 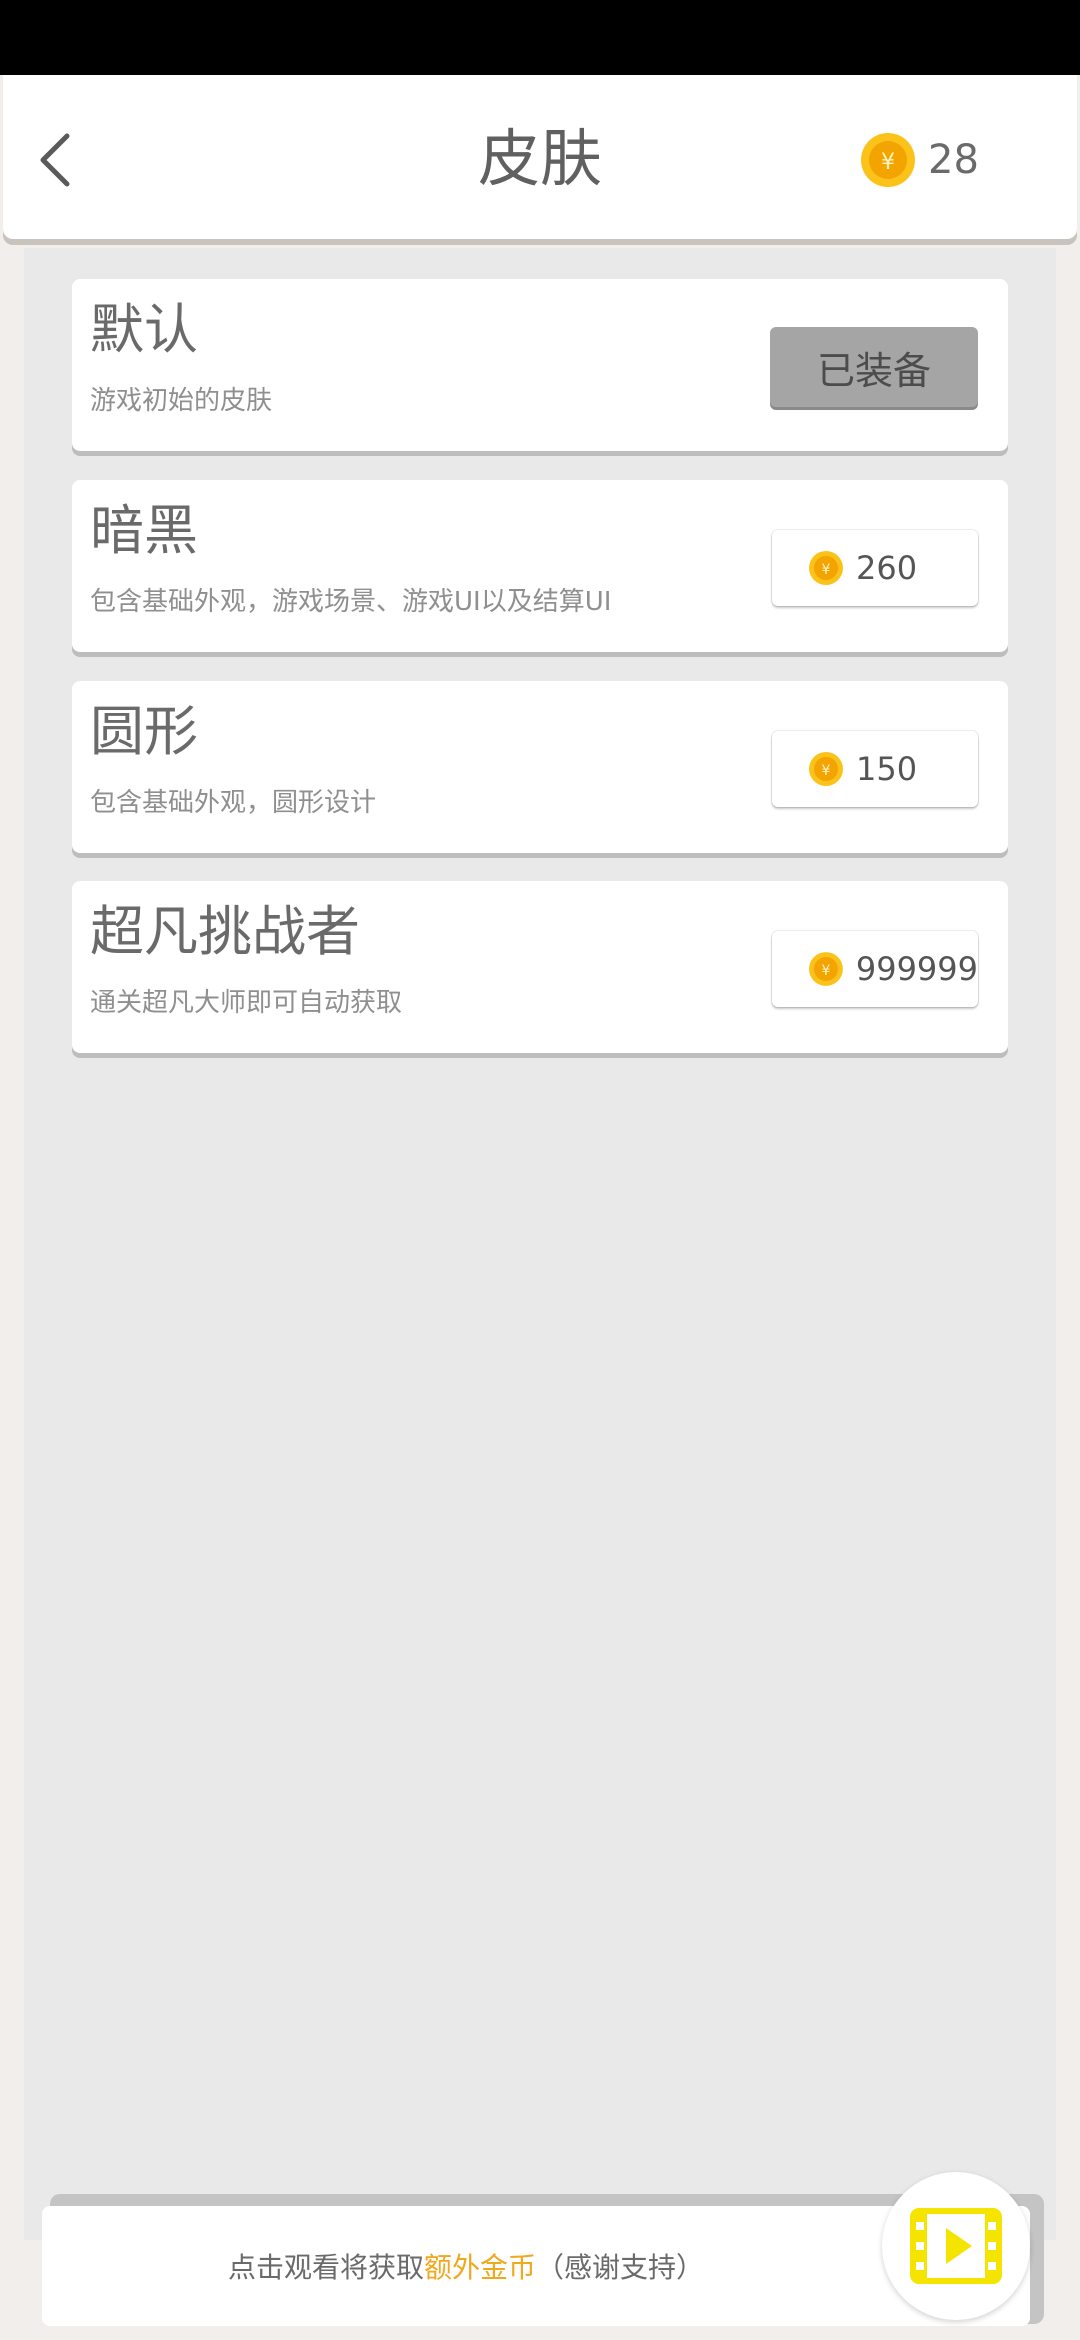 I want to click on watch-ad-bar: 点击观看将获取额外金币（感谢支持）, so click(x=536, y=2266).